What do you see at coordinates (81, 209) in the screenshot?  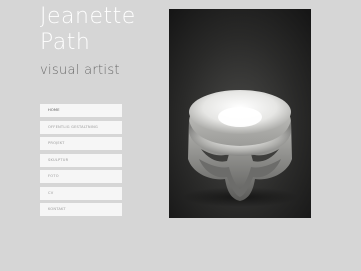 I see `nav-item-kontakt: kontakt` at bounding box center [81, 209].